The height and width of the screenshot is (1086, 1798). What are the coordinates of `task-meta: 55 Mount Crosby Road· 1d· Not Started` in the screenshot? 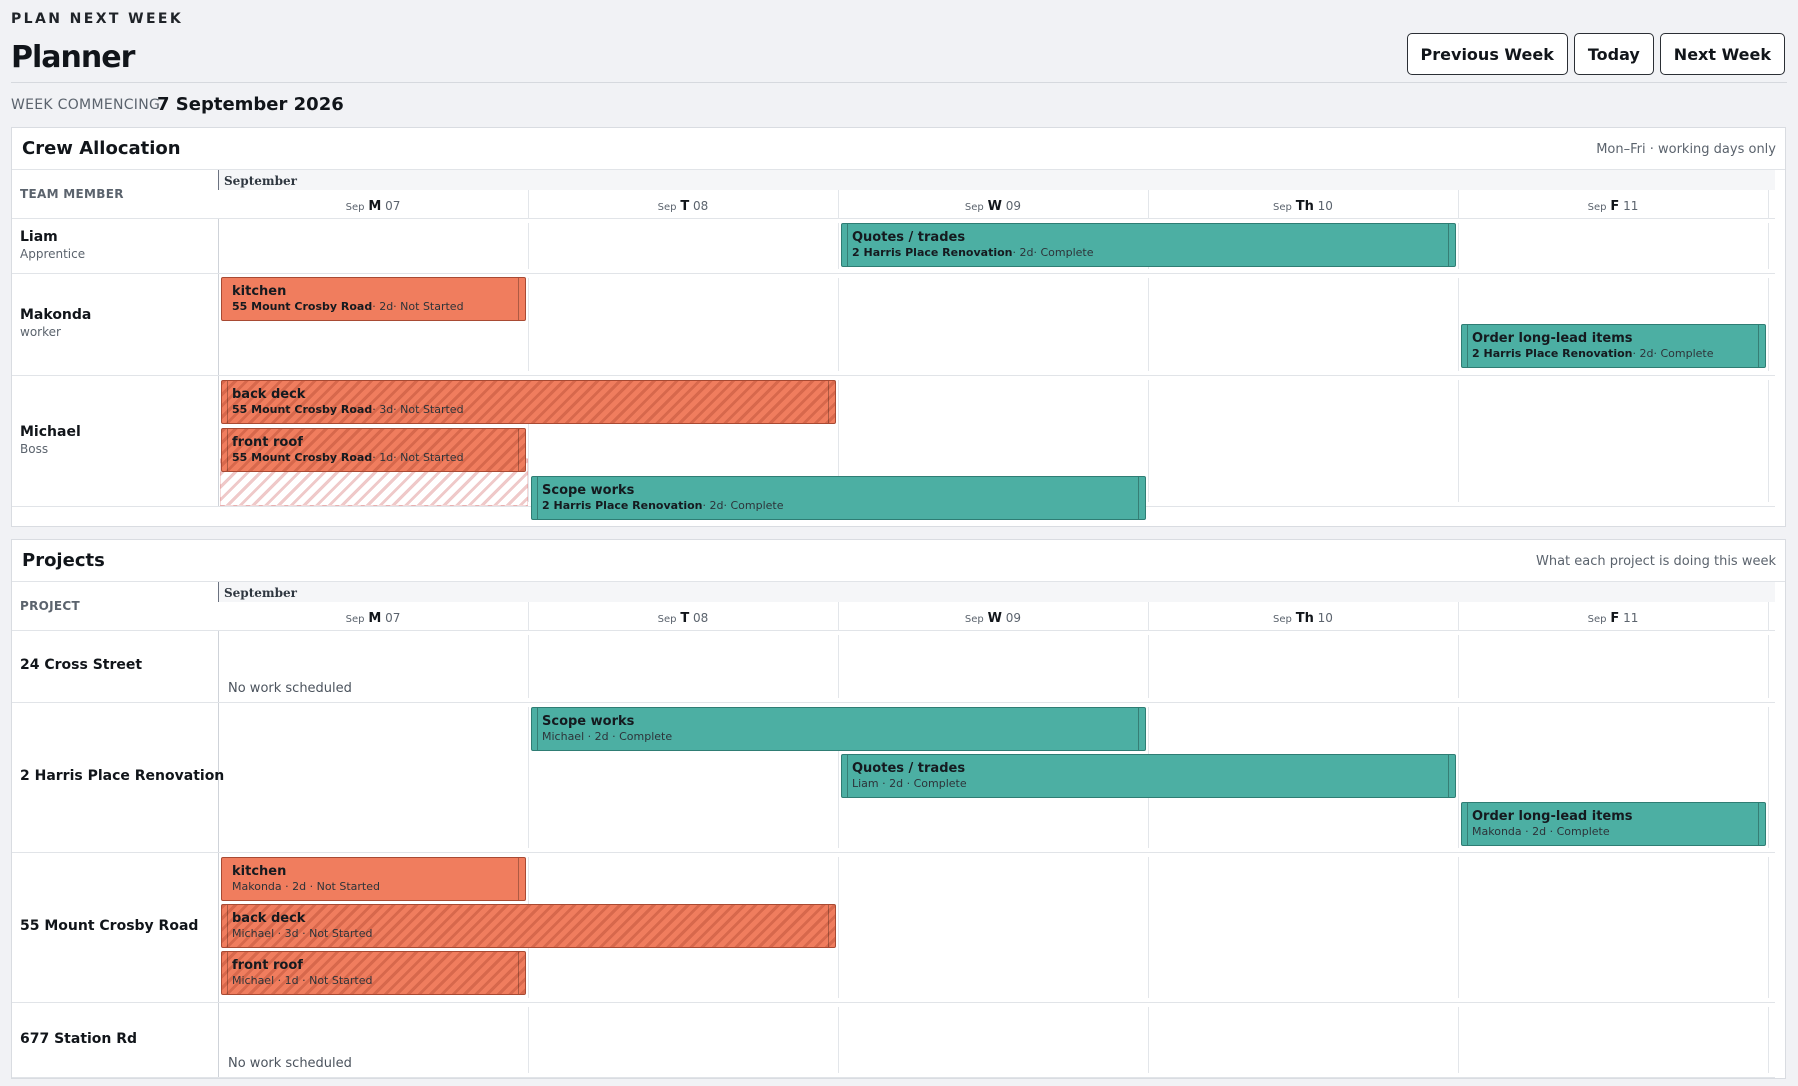 It's located at (373, 458).